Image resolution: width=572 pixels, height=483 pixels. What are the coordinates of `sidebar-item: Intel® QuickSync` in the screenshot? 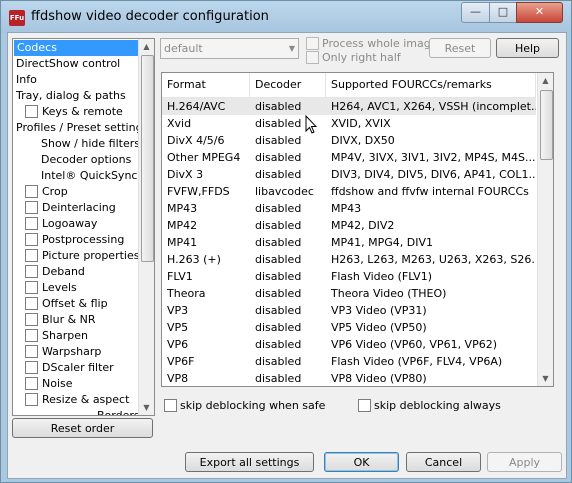 It's located at (89, 176).